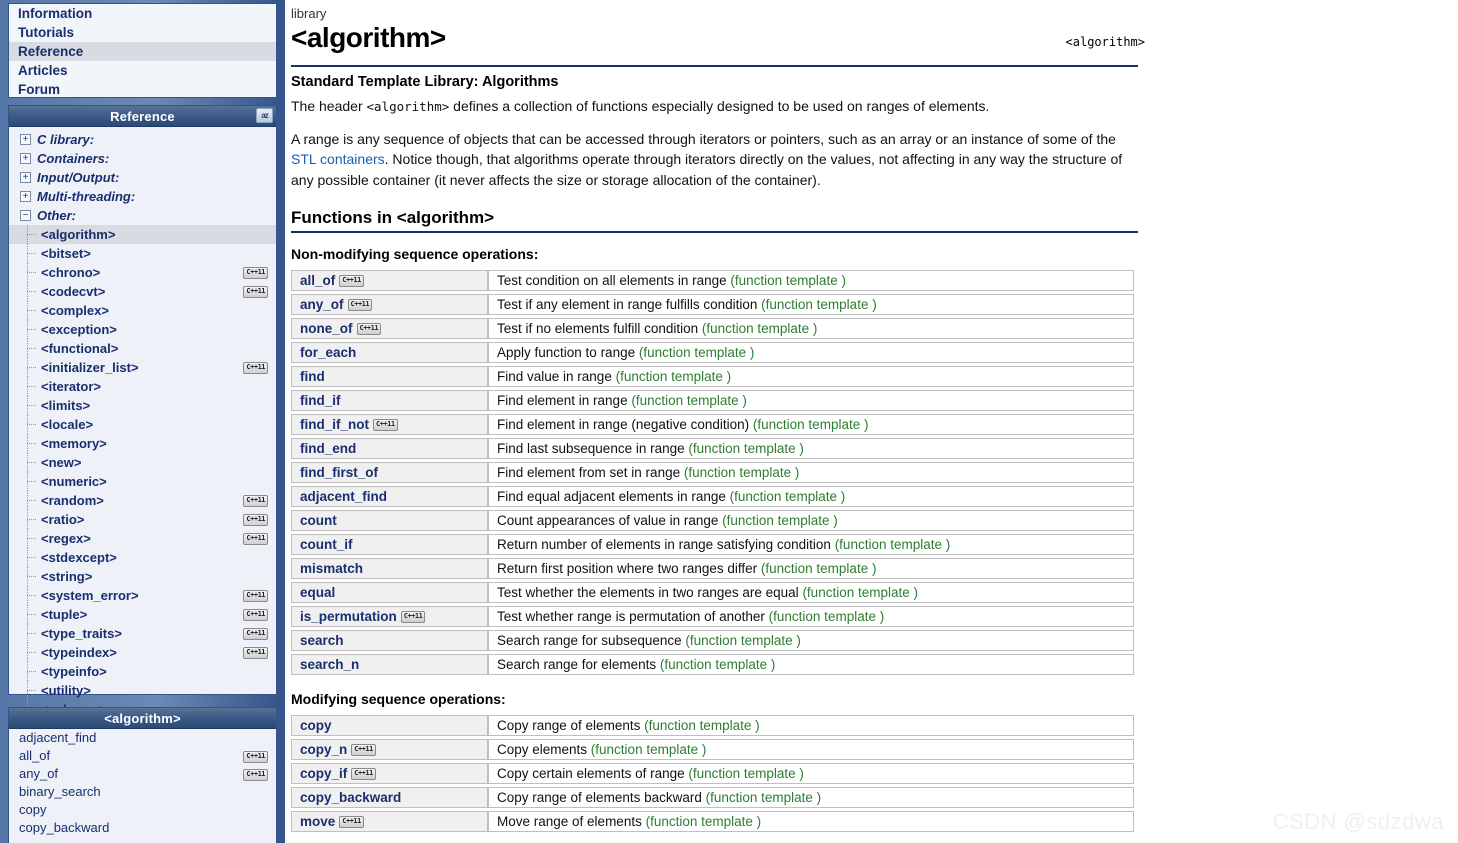 The width and height of the screenshot is (1458, 843). What do you see at coordinates (312, 376) in the screenshot?
I see `function-name-link: find` at bounding box center [312, 376].